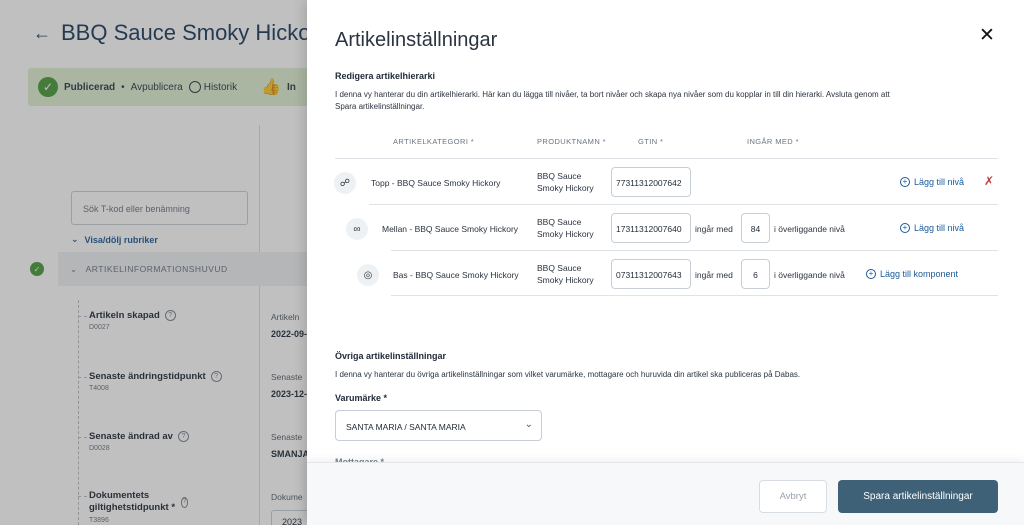 Image resolution: width=1024 pixels, height=525 pixels. I want to click on hierarchy-heading: Redigera artikelhierarki, so click(385, 76).